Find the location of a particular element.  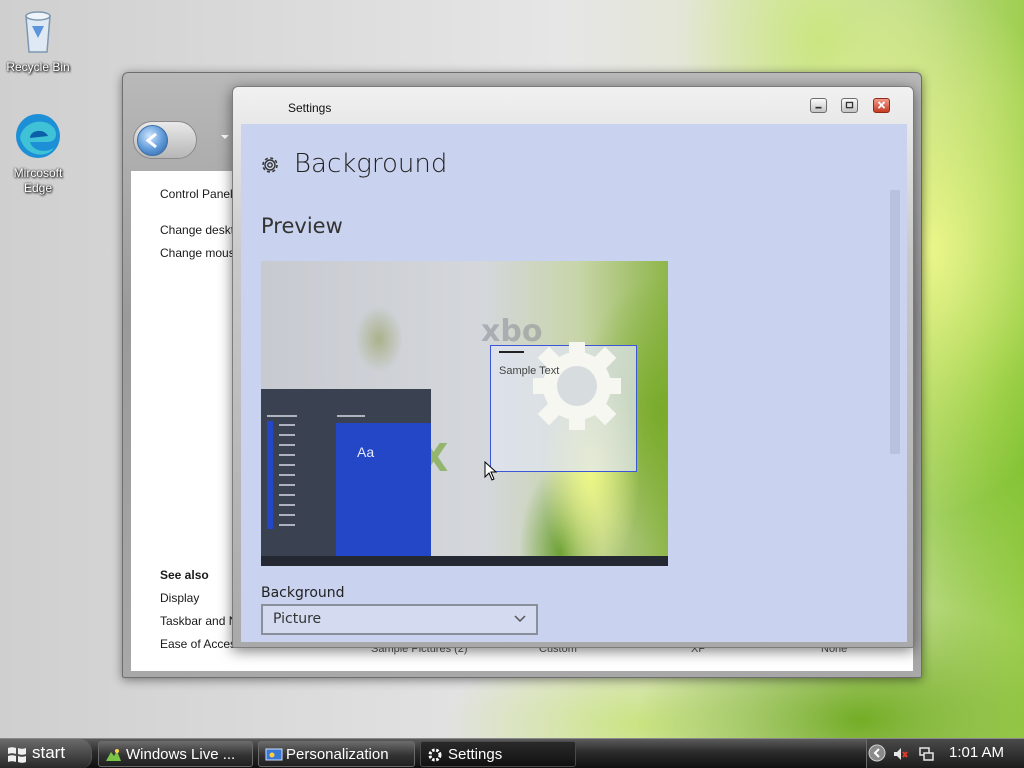

close-button is located at coordinates (881, 105).